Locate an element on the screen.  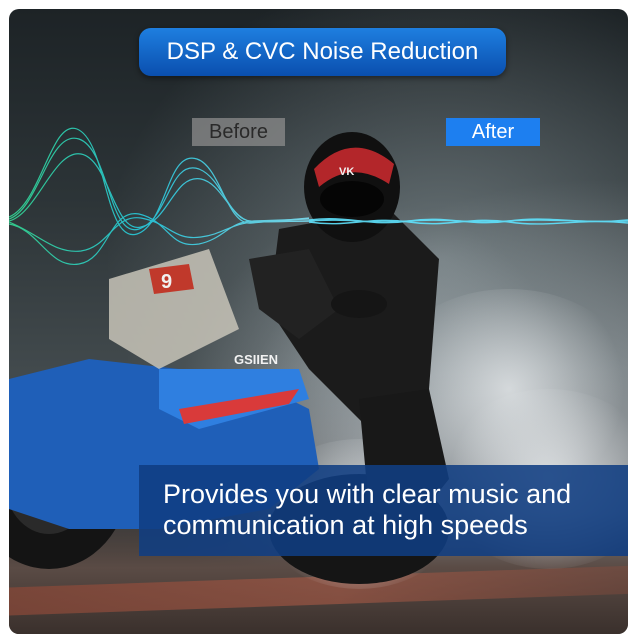
caption-line-1: Provides you with clear music and is located at coordinates (367, 494).